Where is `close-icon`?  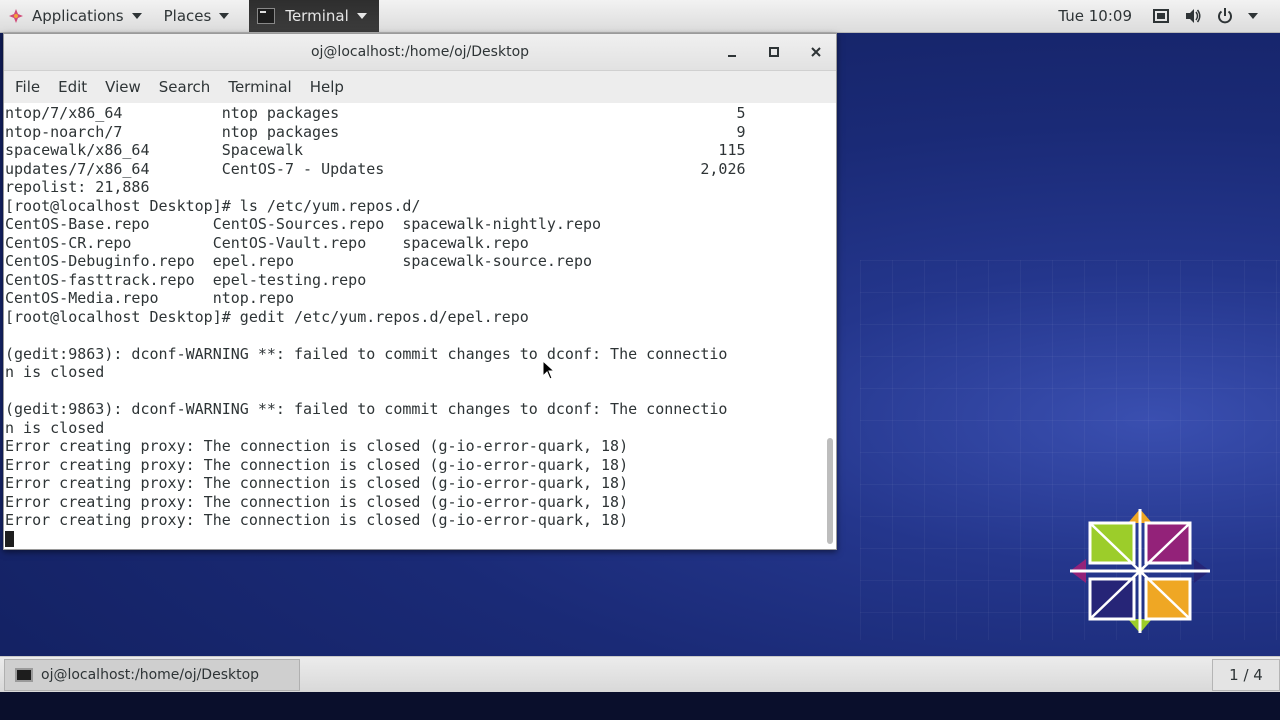
close-icon is located at coordinates (816, 52).